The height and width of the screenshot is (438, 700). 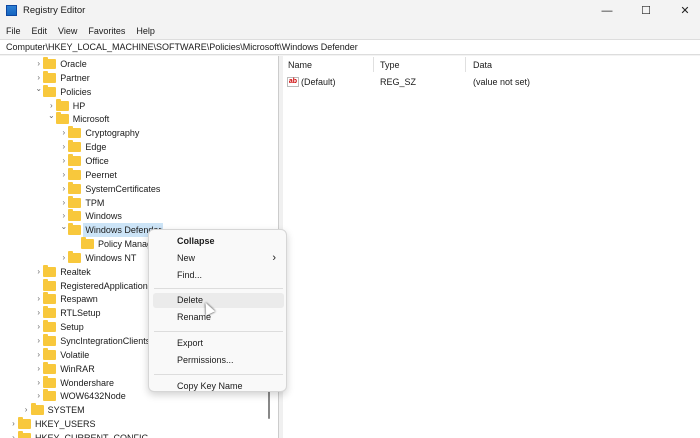 I want to click on tree-item: › Office, so click(x=134, y=160).